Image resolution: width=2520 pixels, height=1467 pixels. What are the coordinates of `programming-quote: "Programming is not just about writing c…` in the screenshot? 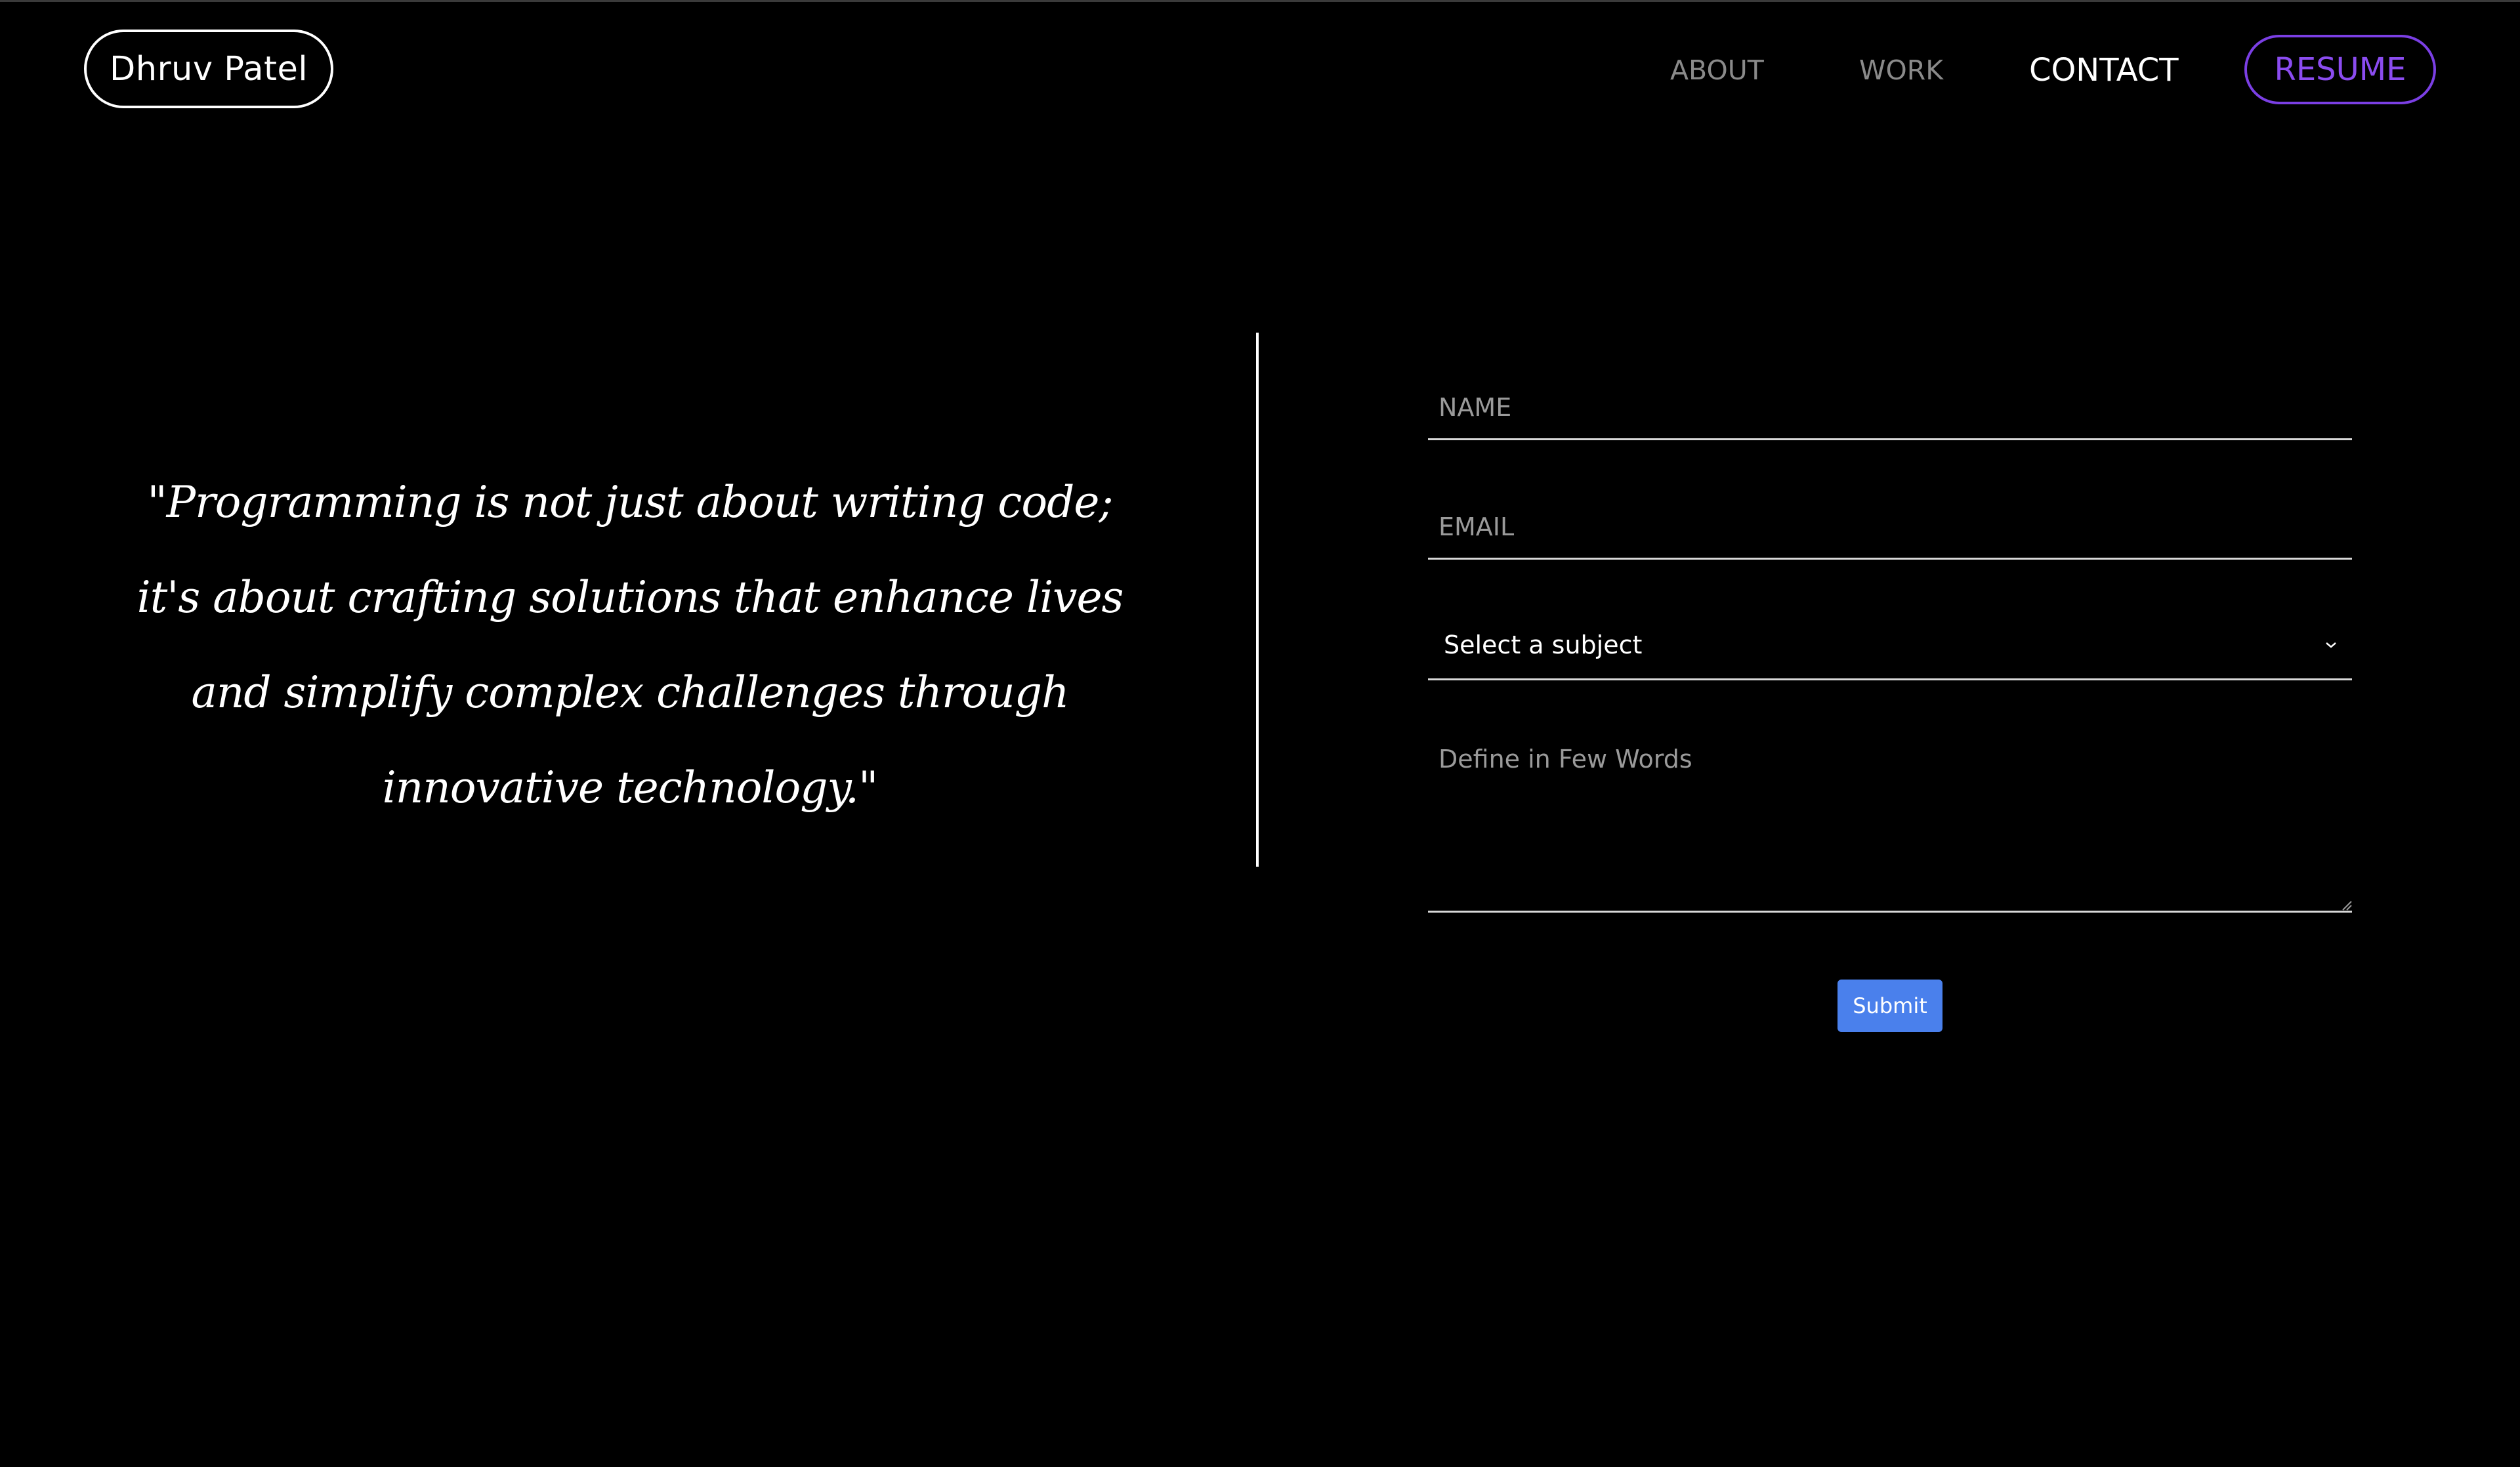 It's located at (630, 645).